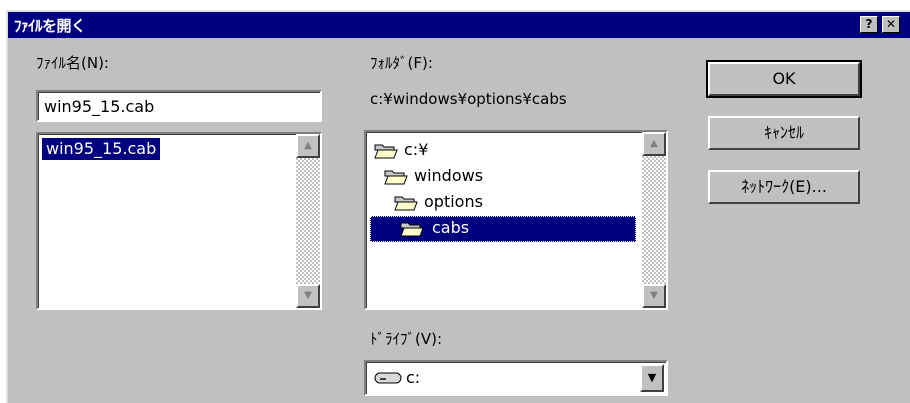 This screenshot has width=910, height=403. What do you see at coordinates (406, 339) in the screenshot?
I see `drive-label: ﾄﾞﾗｲﾌﾞ(V):` at bounding box center [406, 339].